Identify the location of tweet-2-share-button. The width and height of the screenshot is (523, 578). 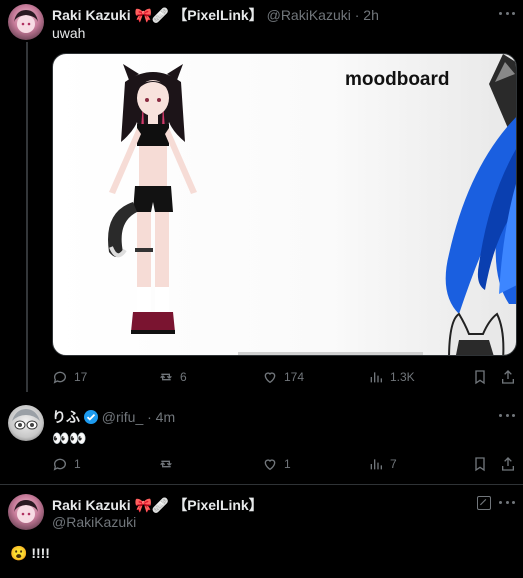
(508, 464).